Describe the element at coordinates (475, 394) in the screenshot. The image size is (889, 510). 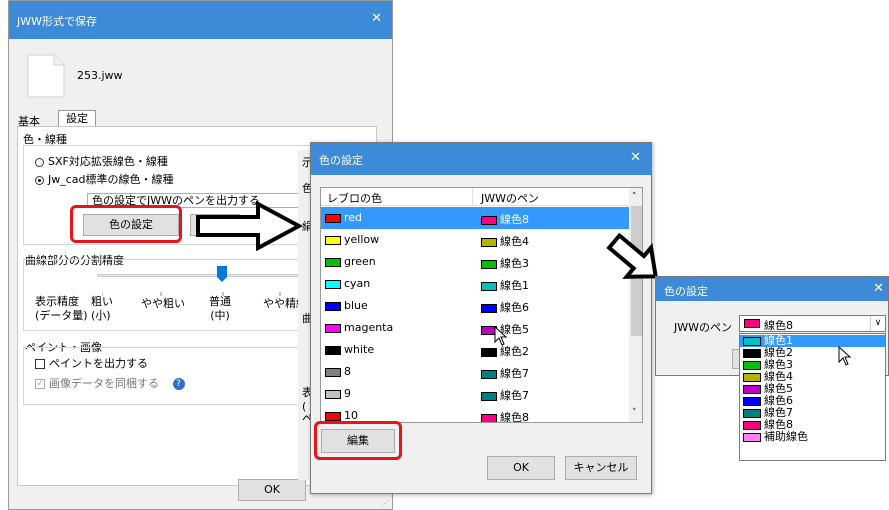
I see `table-row: 9 線色7` at that location.